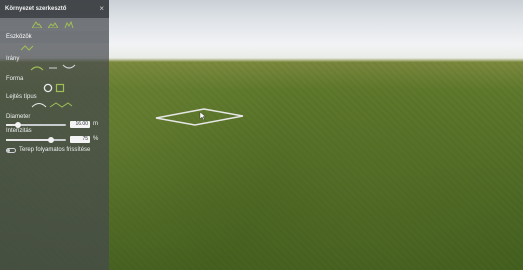 The width and height of the screenshot is (523, 270). Describe the element at coordinates (69, 68) in the screenshot. I see `direction-down-icon` at that location.